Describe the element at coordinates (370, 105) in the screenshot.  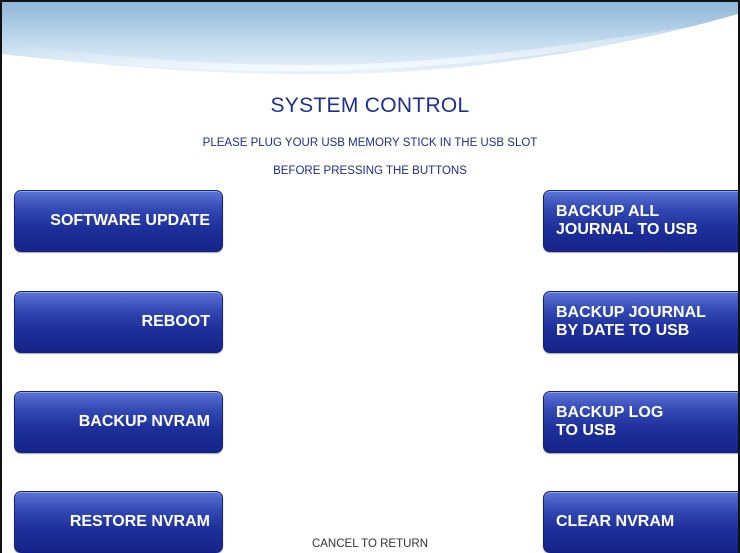
I see `page-title: SYSTEM CONTROL` at that location.